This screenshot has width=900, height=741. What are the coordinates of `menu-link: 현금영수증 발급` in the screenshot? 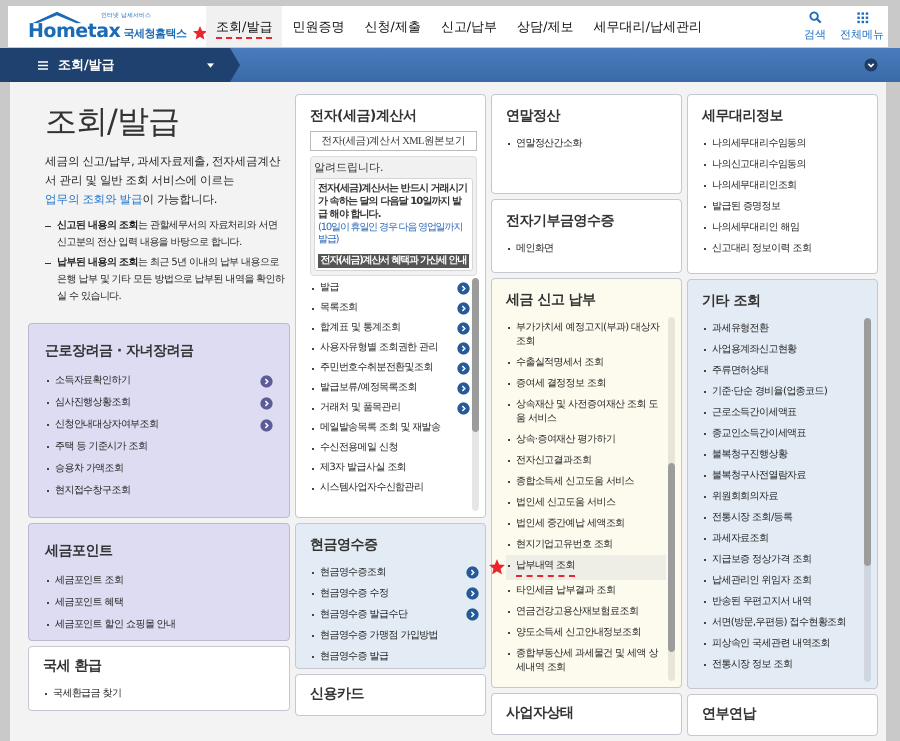 It's located at (394, 656).